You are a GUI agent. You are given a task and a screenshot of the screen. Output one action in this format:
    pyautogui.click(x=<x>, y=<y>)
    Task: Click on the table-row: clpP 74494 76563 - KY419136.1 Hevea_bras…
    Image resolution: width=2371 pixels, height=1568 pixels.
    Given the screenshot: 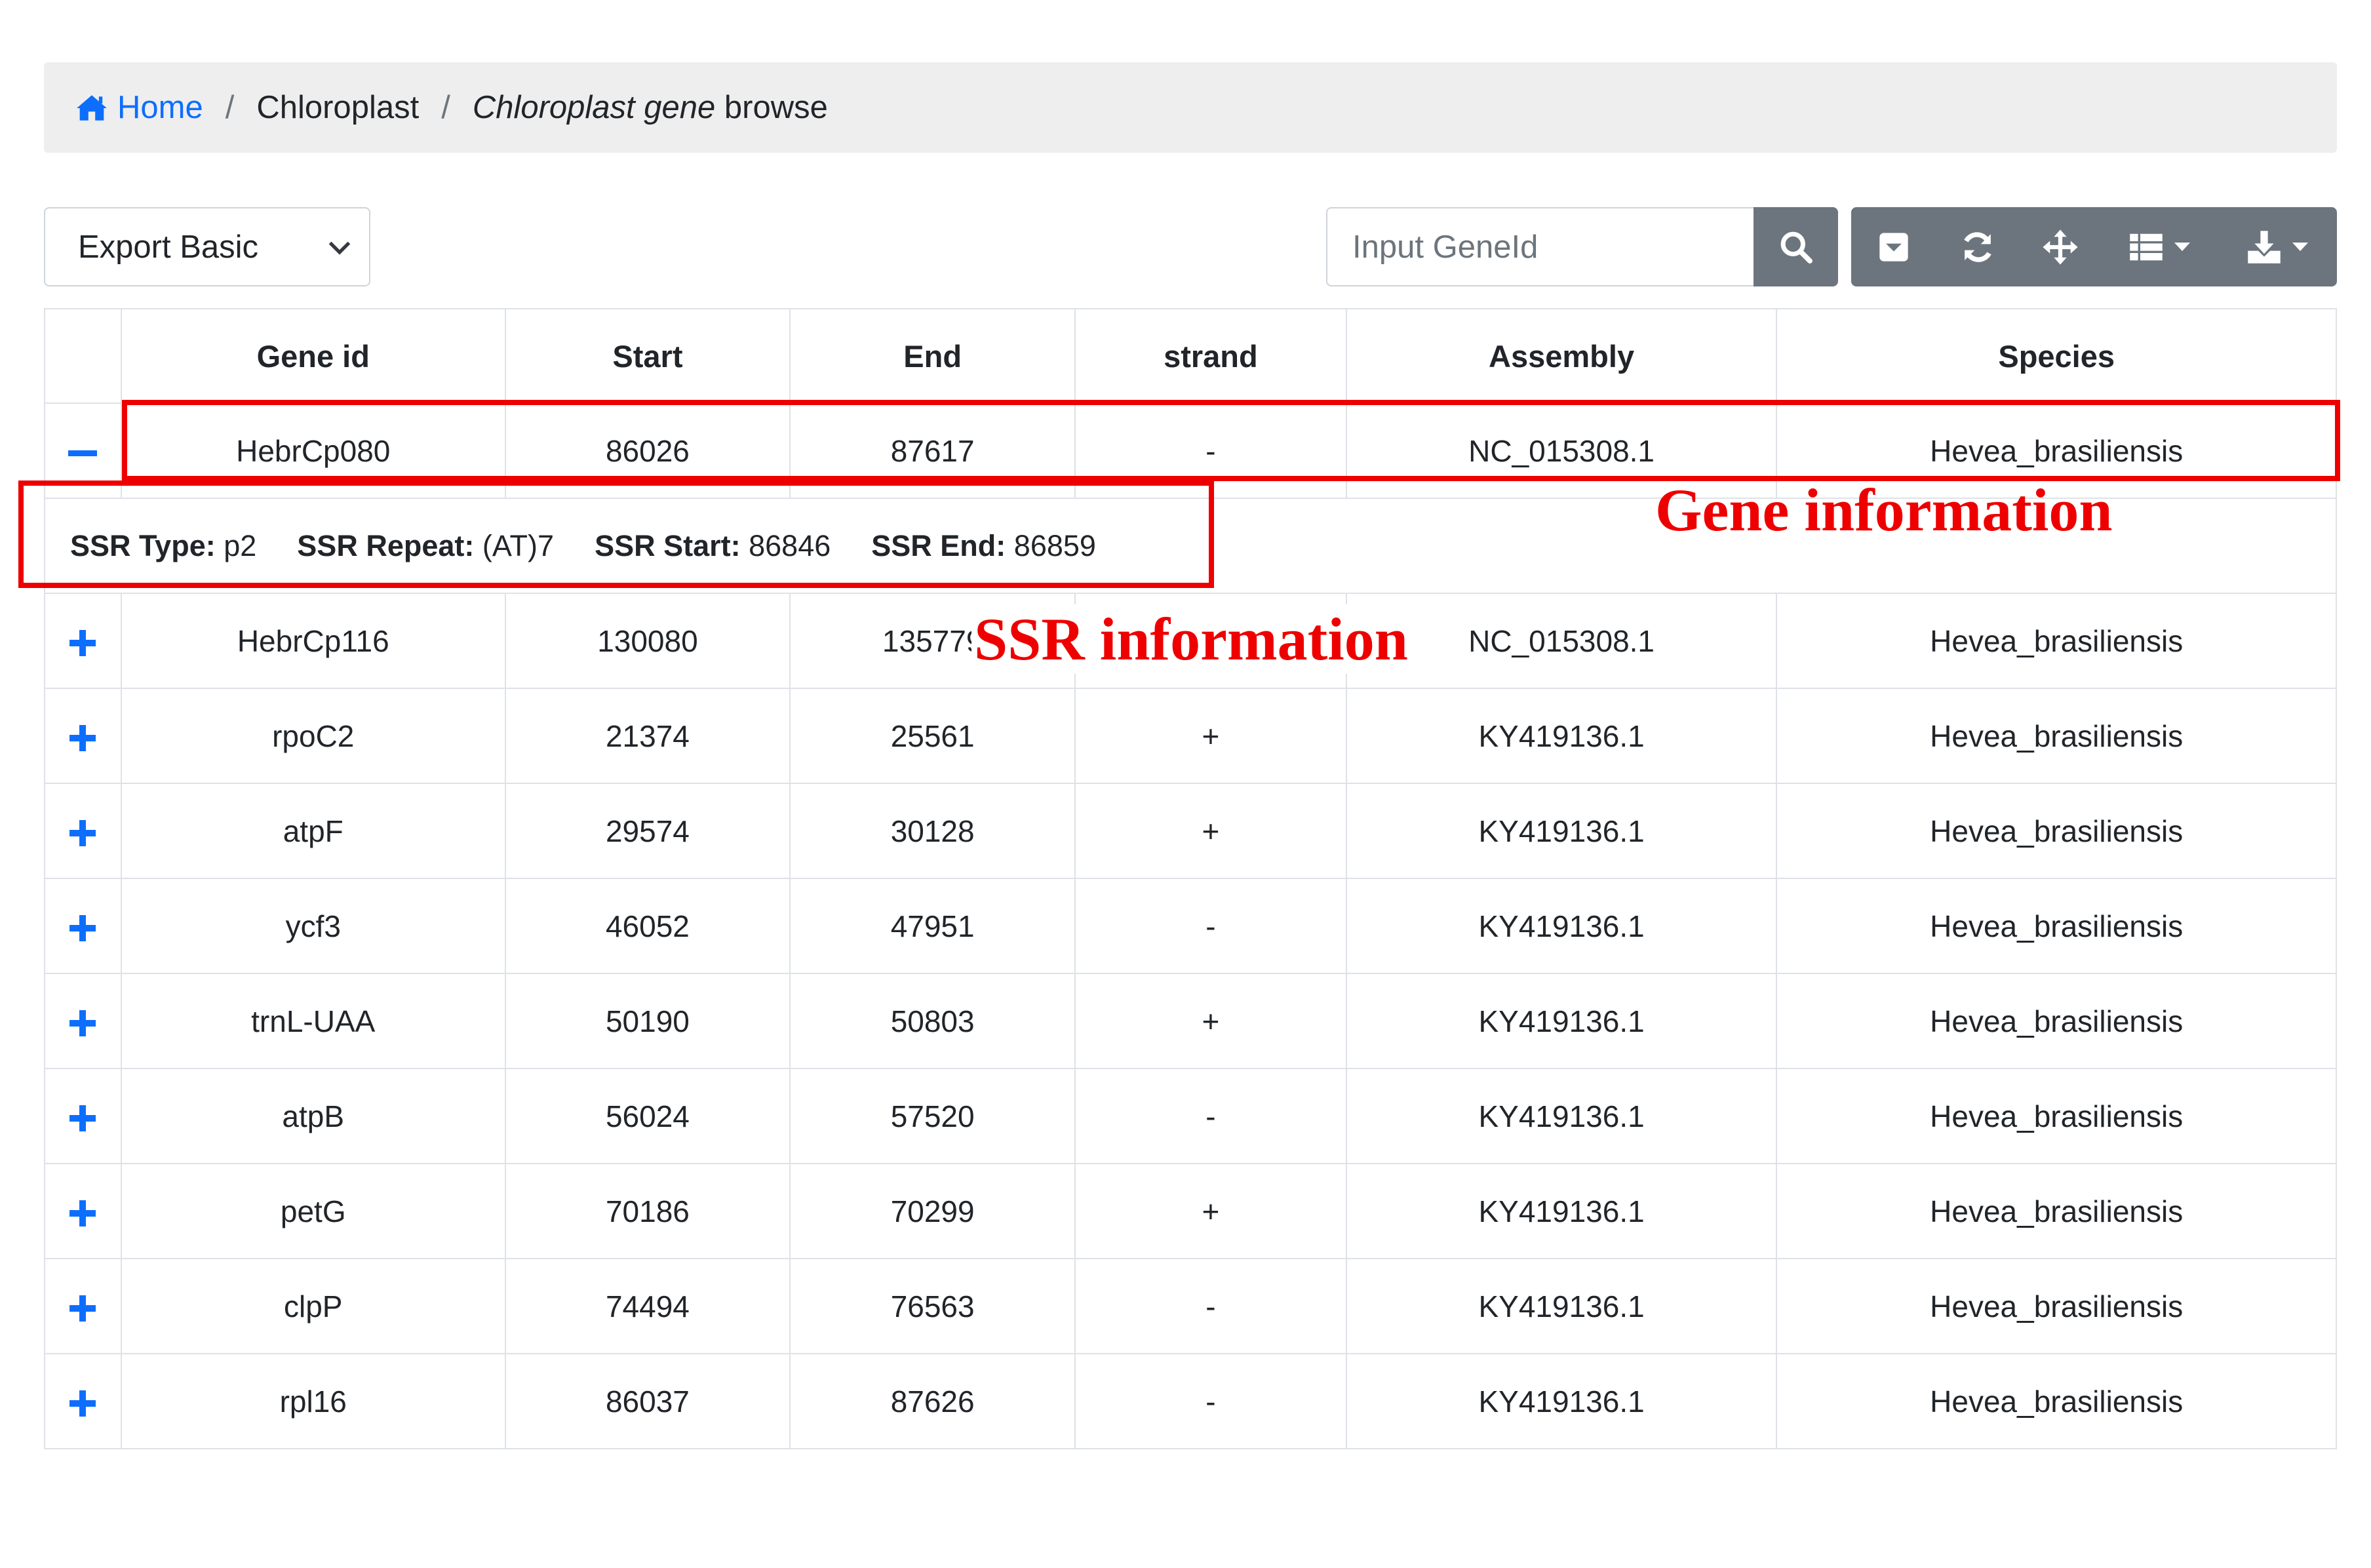 What is the action you would take?
    pyautogui.click(x=1190, y=1306)
    